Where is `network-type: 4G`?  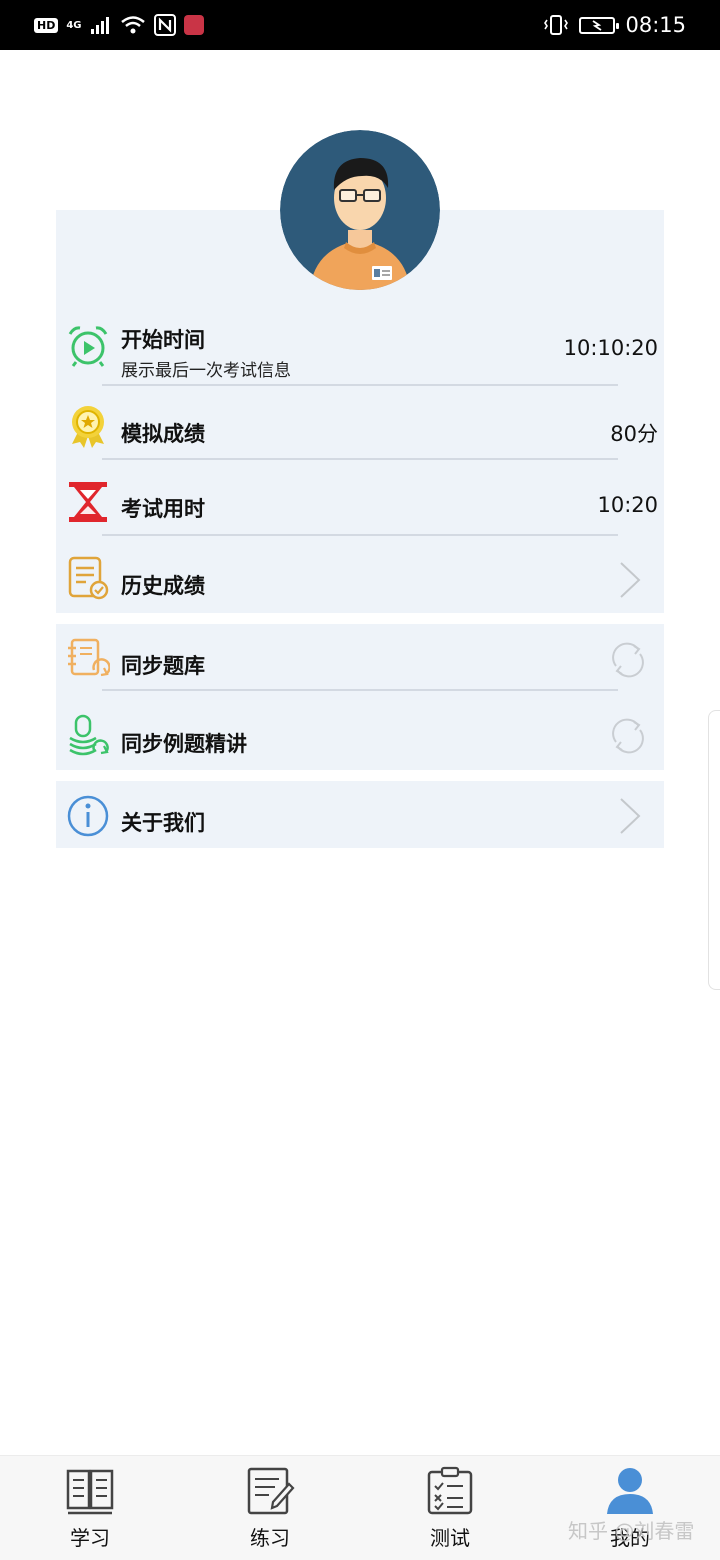 network-type: 4G is located at coordinates (74, 25).